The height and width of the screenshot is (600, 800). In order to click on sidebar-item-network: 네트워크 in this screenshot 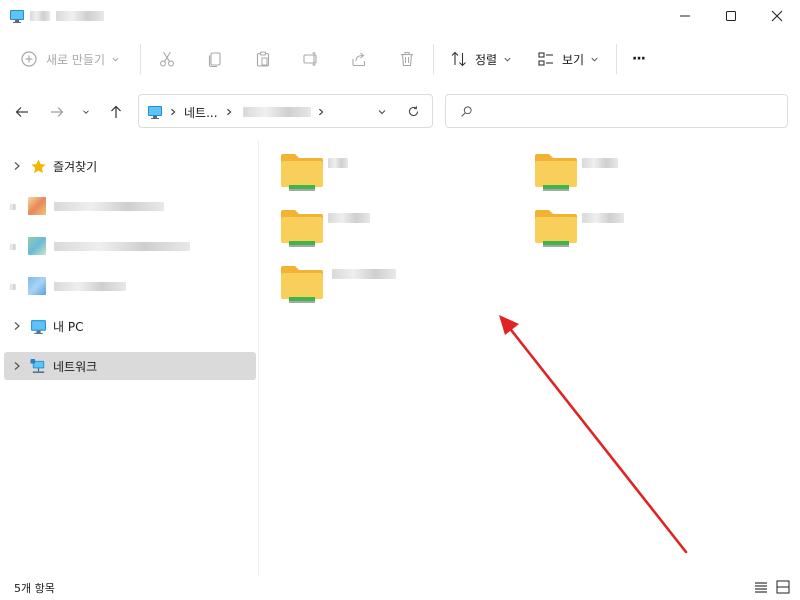, I will do `click(130, 366)`.